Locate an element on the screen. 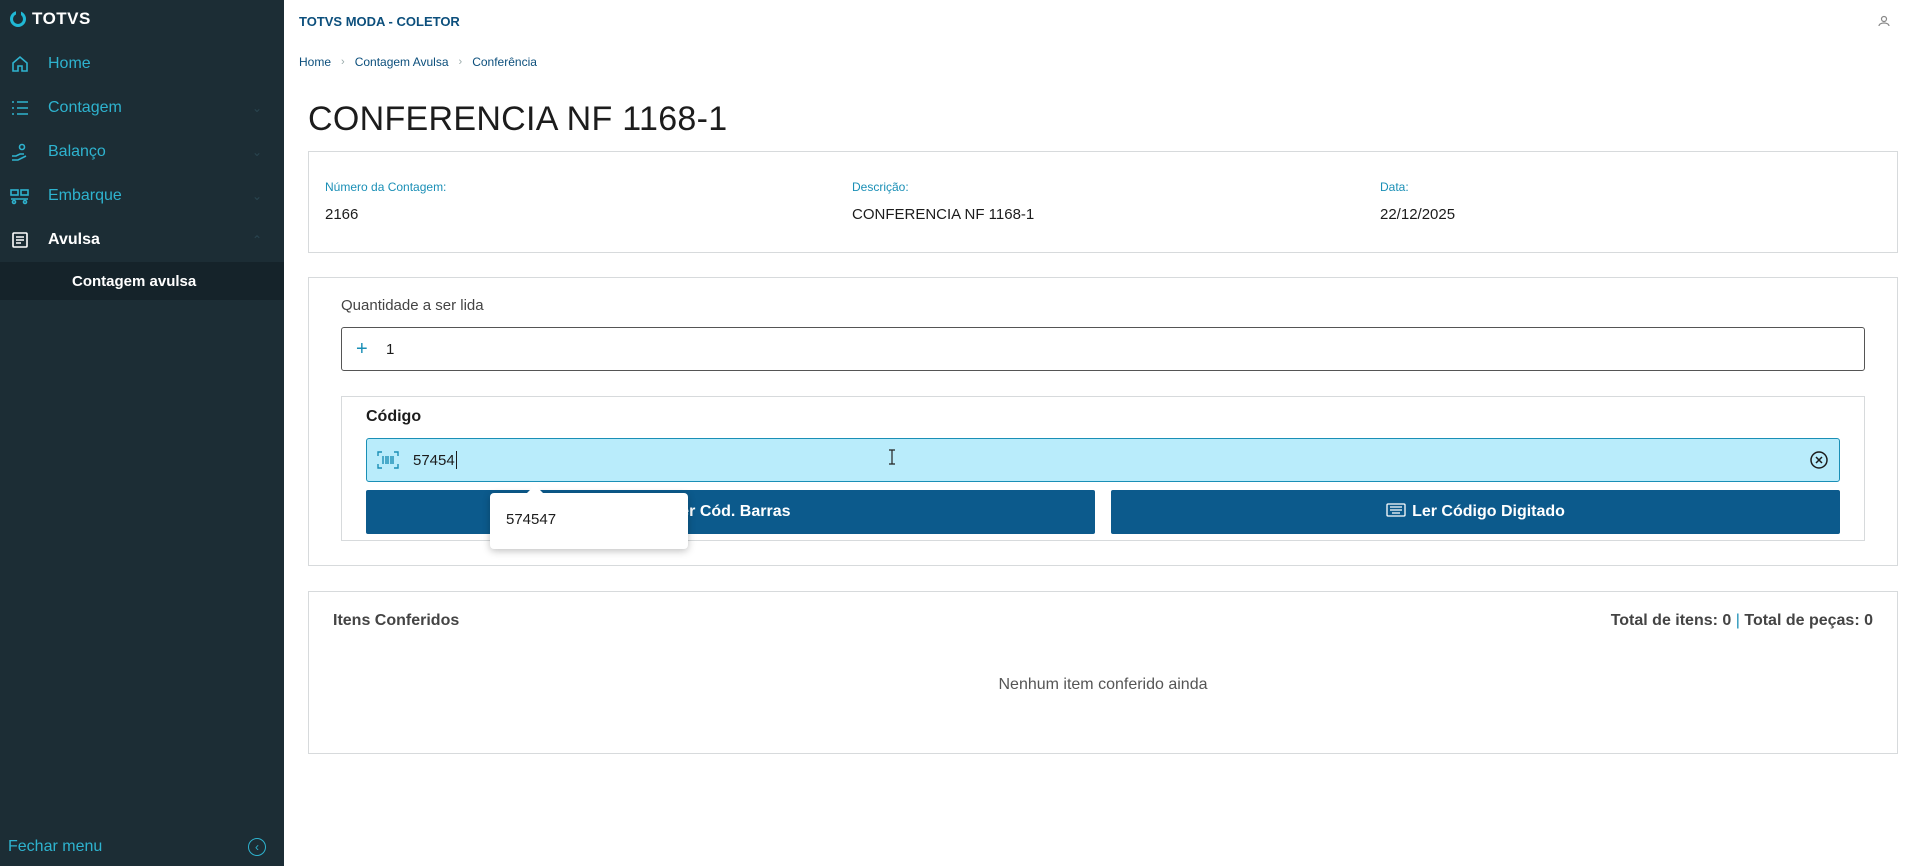 This screenshot has height=866, width=1912. keyboard-icon is located at coordinates (1396, 512).